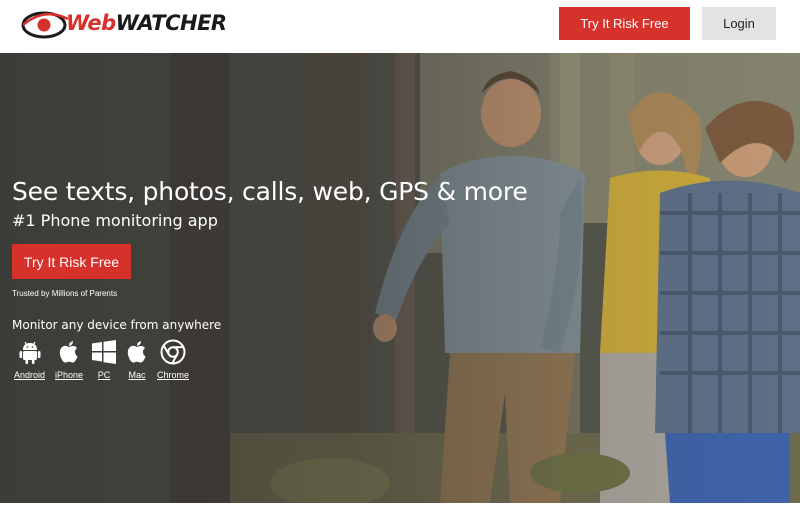 This screenshot has height=518, width=800. Describe the element at coordinates (171, 23) in the screenshot. I see `logo-watcher-text: WATCHER` at that location.